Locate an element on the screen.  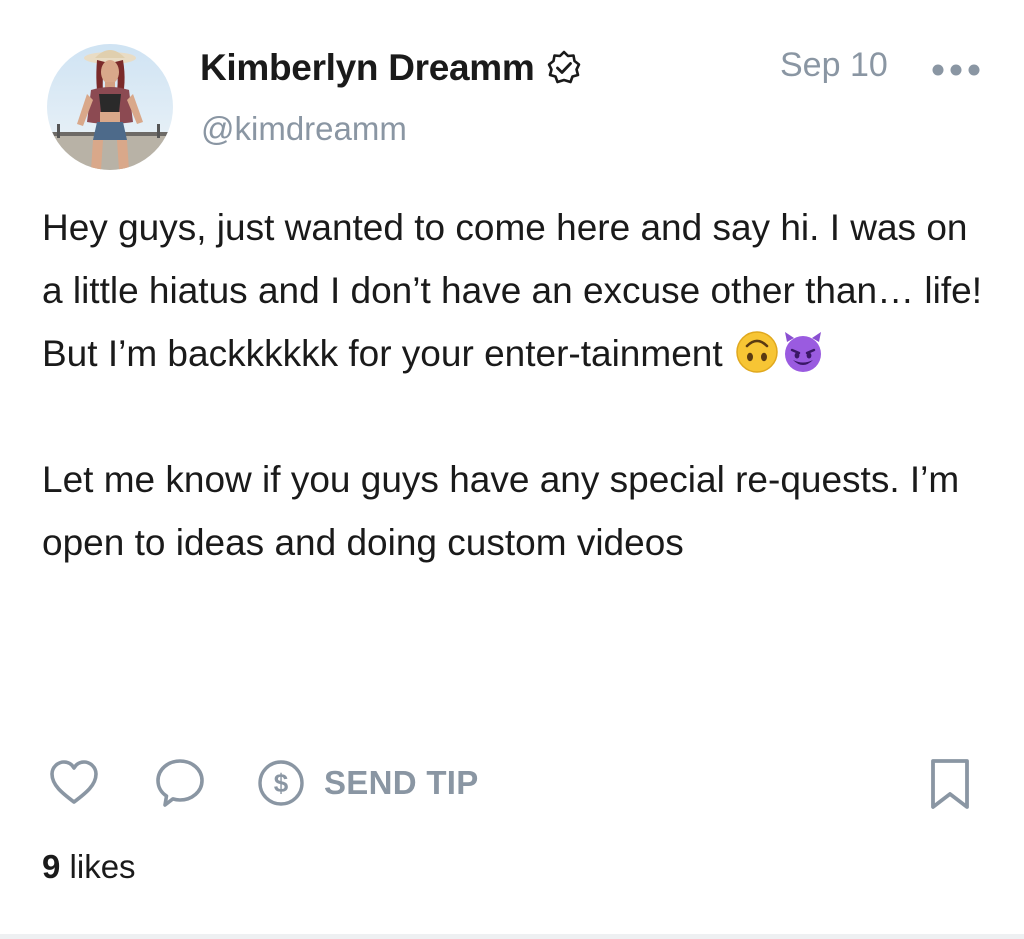
send-tip-button: $ SEND TIP is located at coordinates (367, 783).